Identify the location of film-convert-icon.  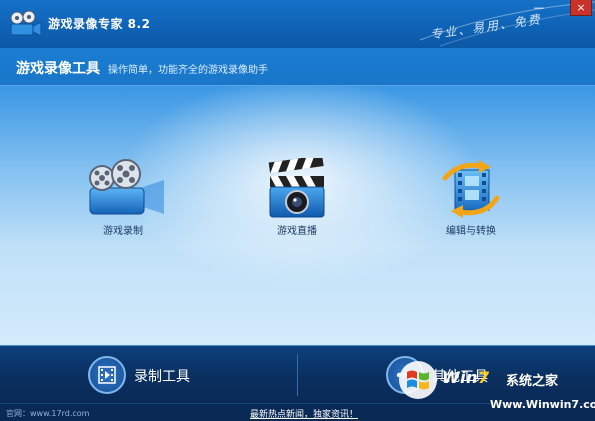
(471, 189).